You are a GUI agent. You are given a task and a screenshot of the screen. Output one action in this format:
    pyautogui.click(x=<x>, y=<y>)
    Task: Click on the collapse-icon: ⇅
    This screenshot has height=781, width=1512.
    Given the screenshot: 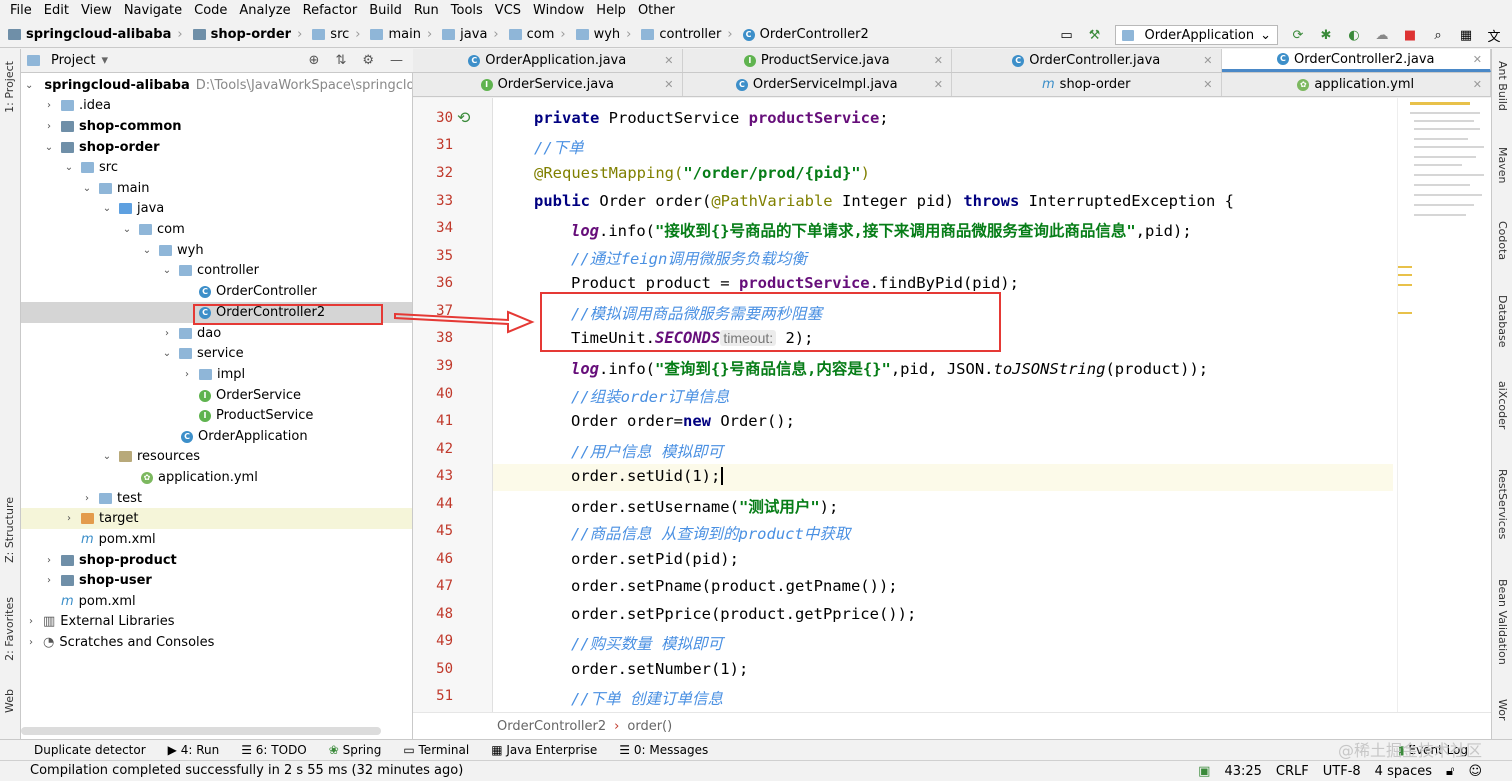 What is the action you would take?
    pyautogui.click(x=340, y=60)
    